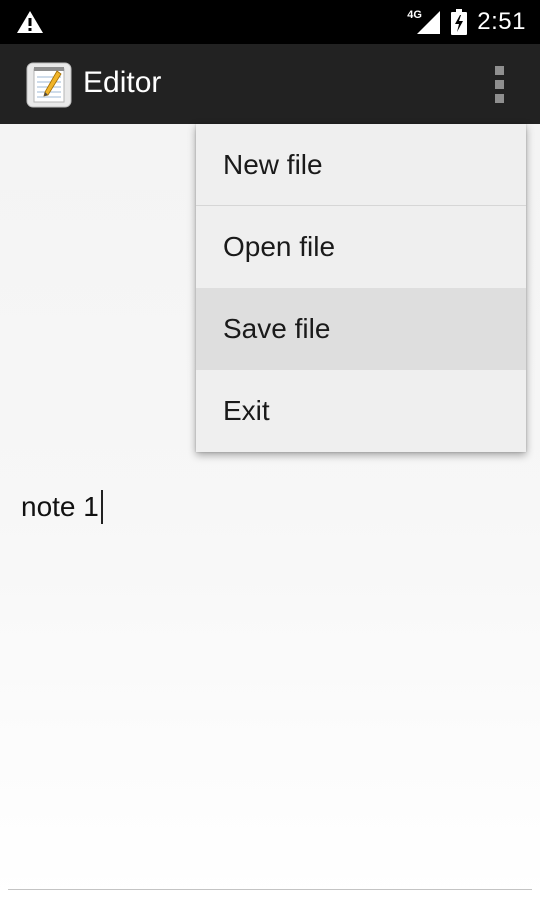 This screenshot has height=900, width=540. Describe the element at coordinates (270, 22) in the screenshot. I see `status-bar: 4G 2:51` at that location.